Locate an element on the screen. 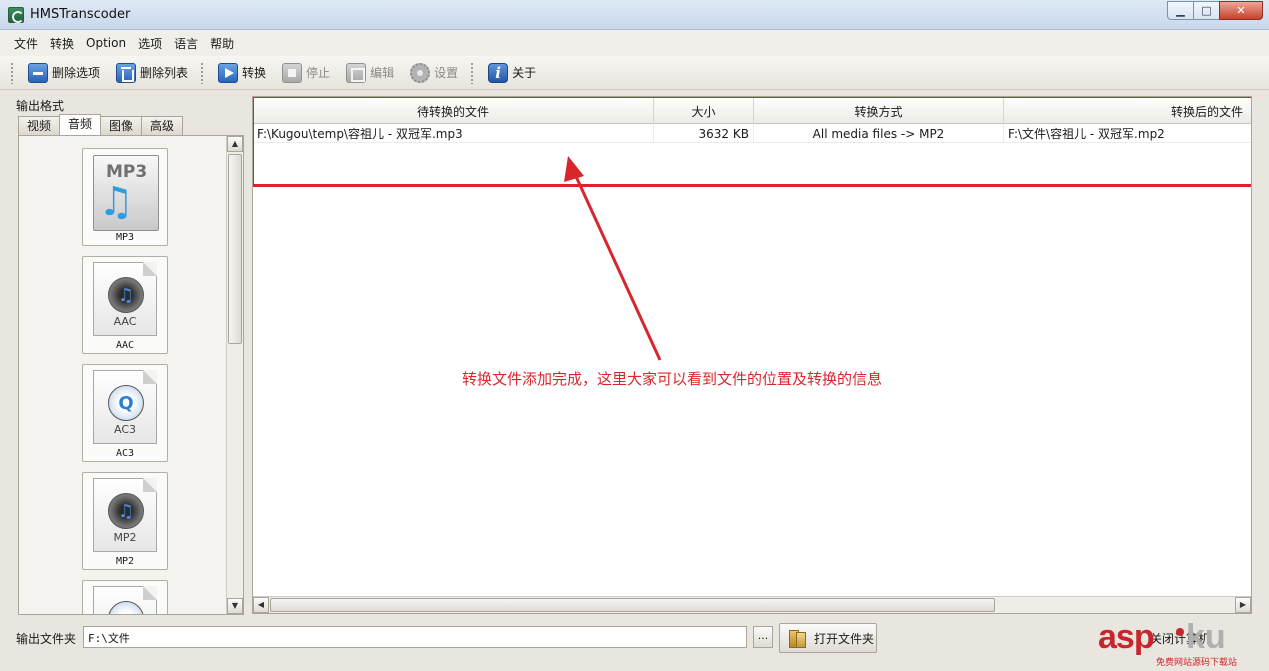 The width and height of the screenshot is (1269, 671). output-format-label: 输出格式 is located at coordinates (40, 106).